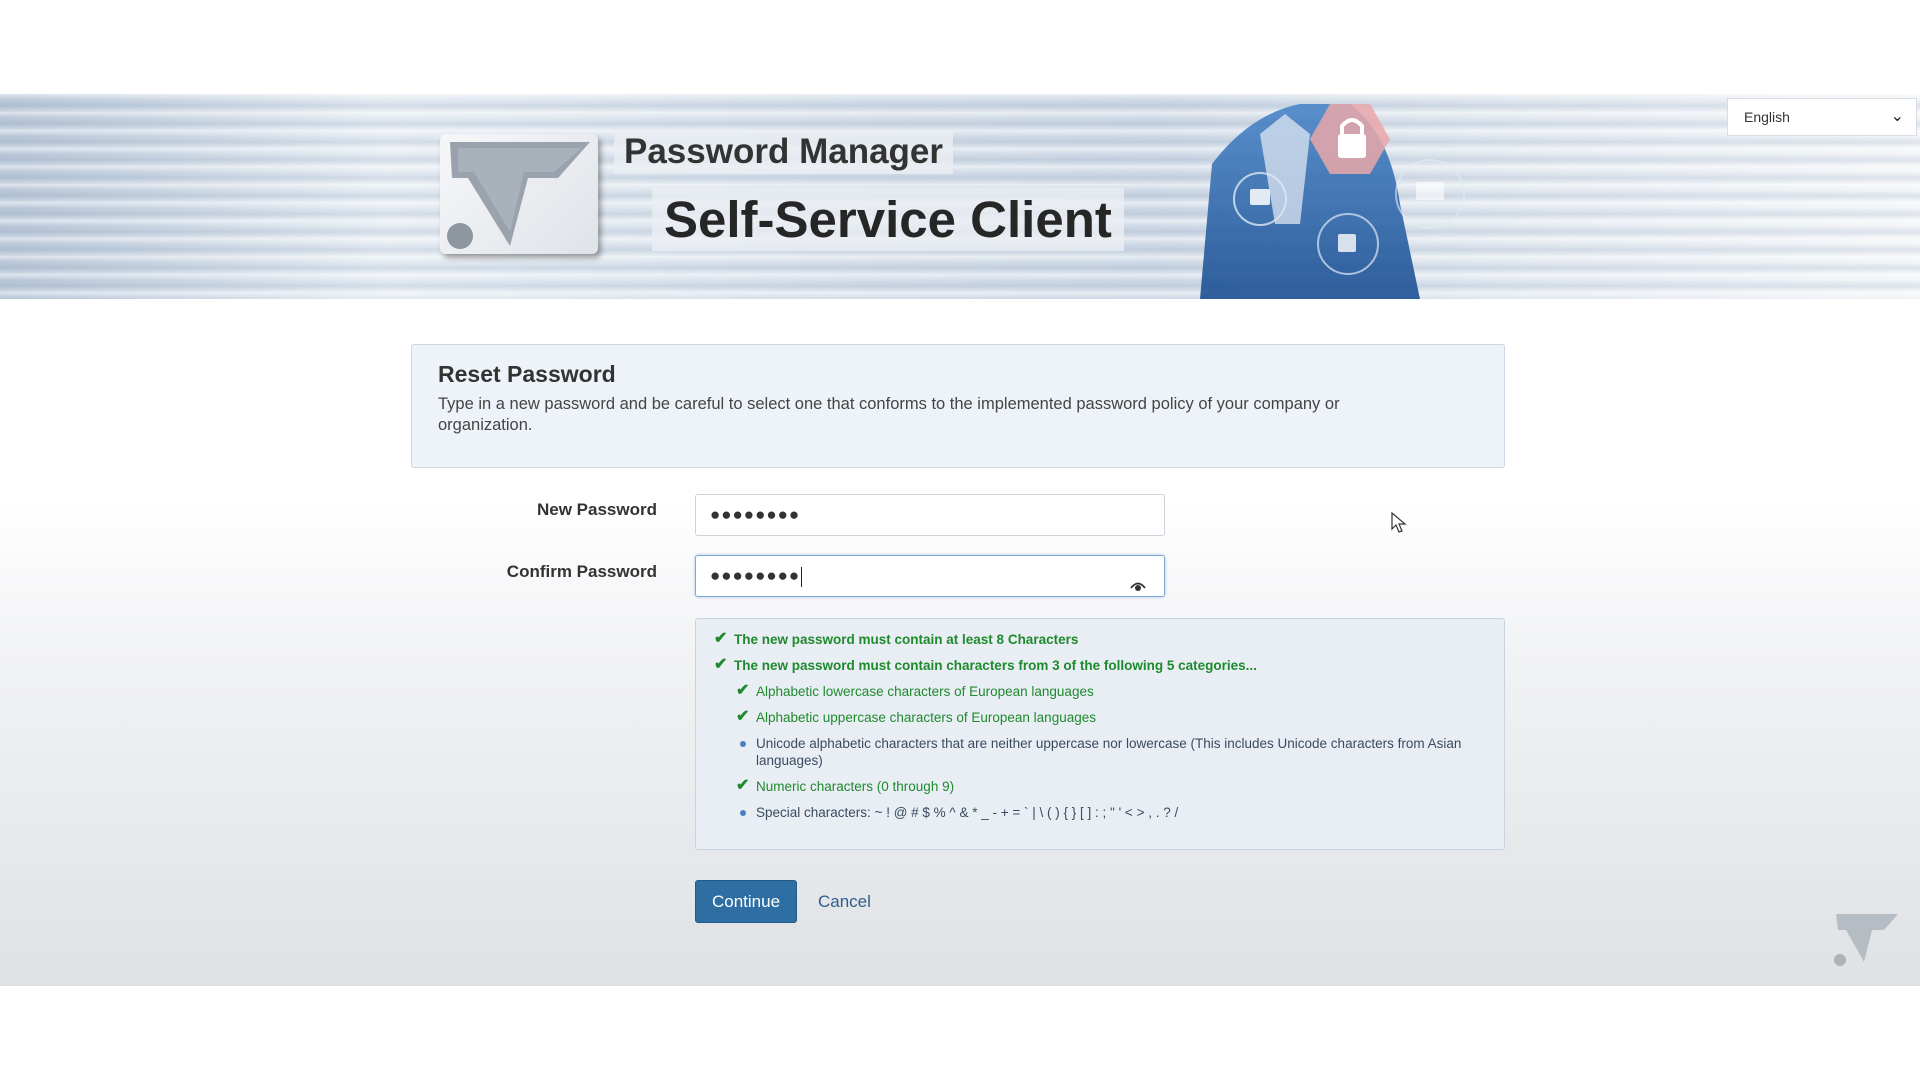  What do you see at coordinates (930, 515) in the screenshot?
I see `new-password-input: ●●●●●●●●` at bounding box center [930, 515].